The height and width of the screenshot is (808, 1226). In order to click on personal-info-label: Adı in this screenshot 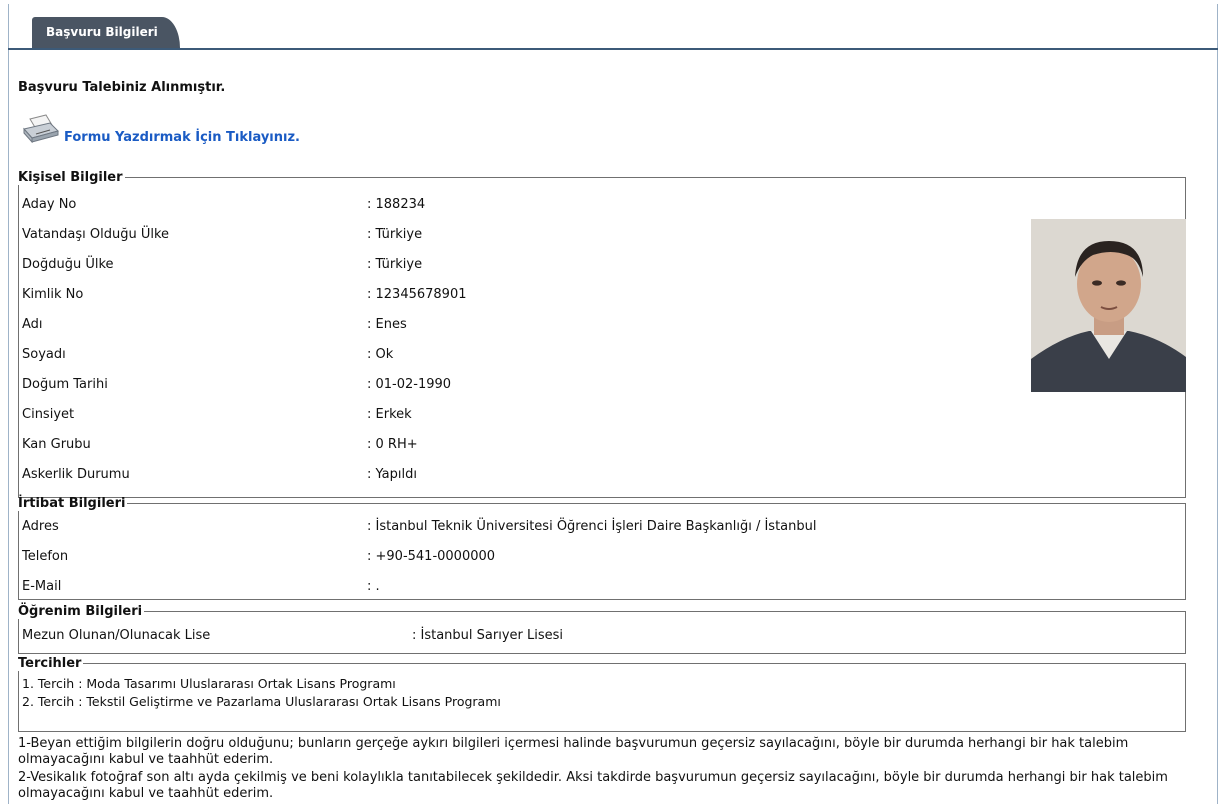, I will do `click(32, 324)`.